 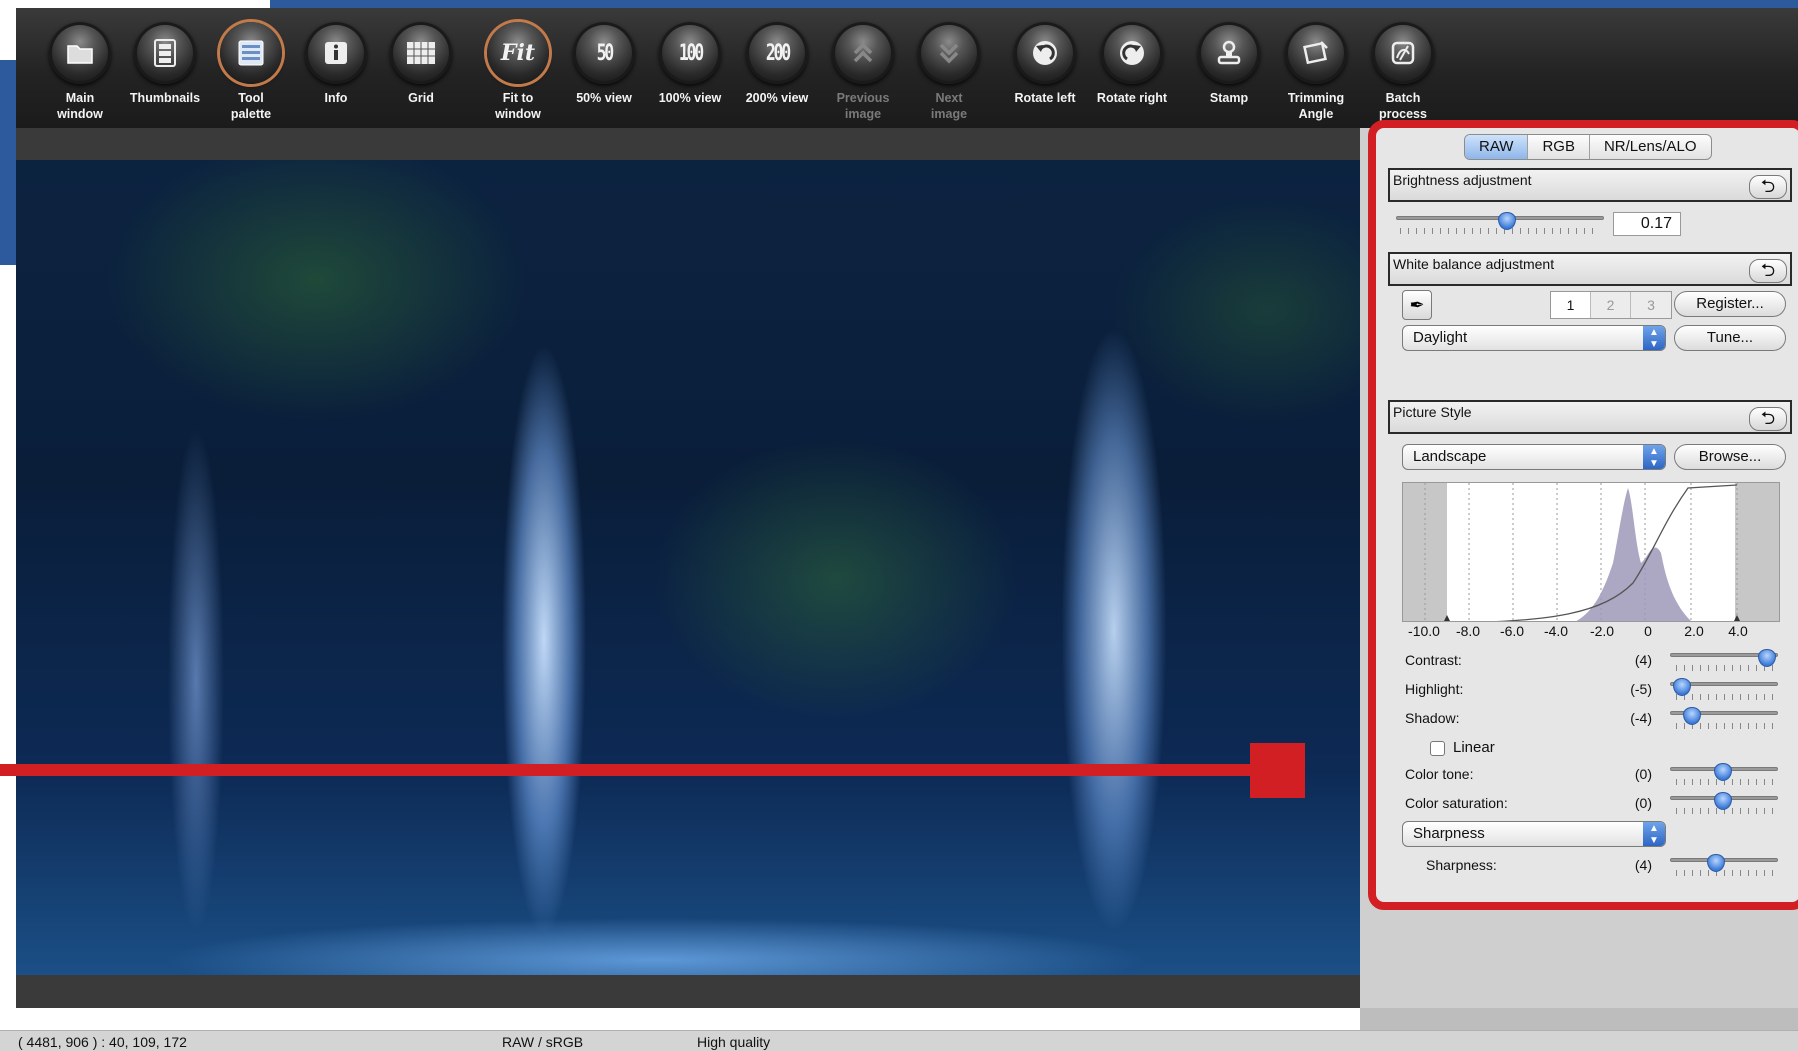 I want to click on eyedropper-icon: ✒, so click(x=1417, y=305).